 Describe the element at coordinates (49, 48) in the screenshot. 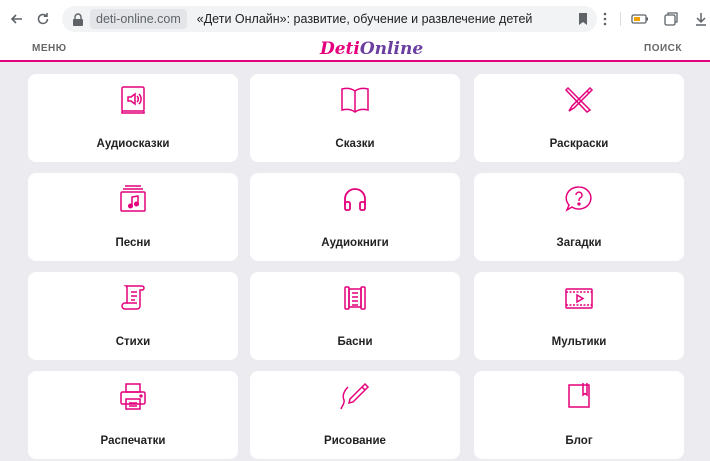

I see `menu-button: МЕНЮ` at that location.